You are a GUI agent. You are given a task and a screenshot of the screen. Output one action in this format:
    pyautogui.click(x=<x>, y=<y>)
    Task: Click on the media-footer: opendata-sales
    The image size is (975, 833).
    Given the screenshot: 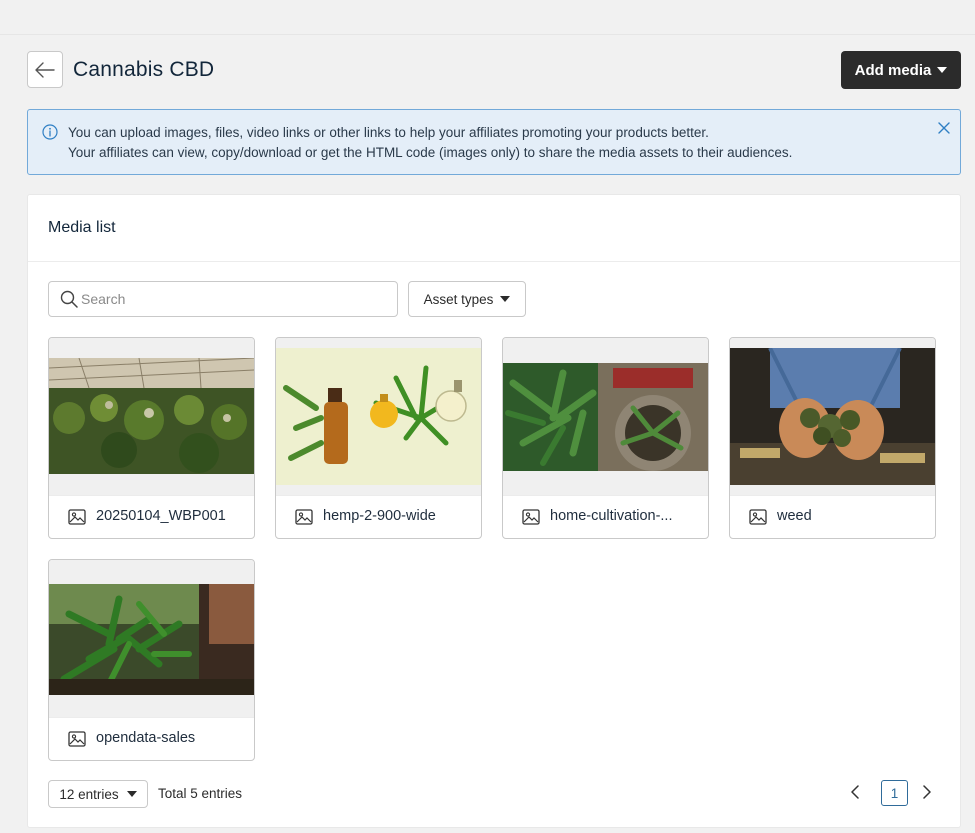 What is the action you would take?
    pyautogui.click(x=151, y=738)
    